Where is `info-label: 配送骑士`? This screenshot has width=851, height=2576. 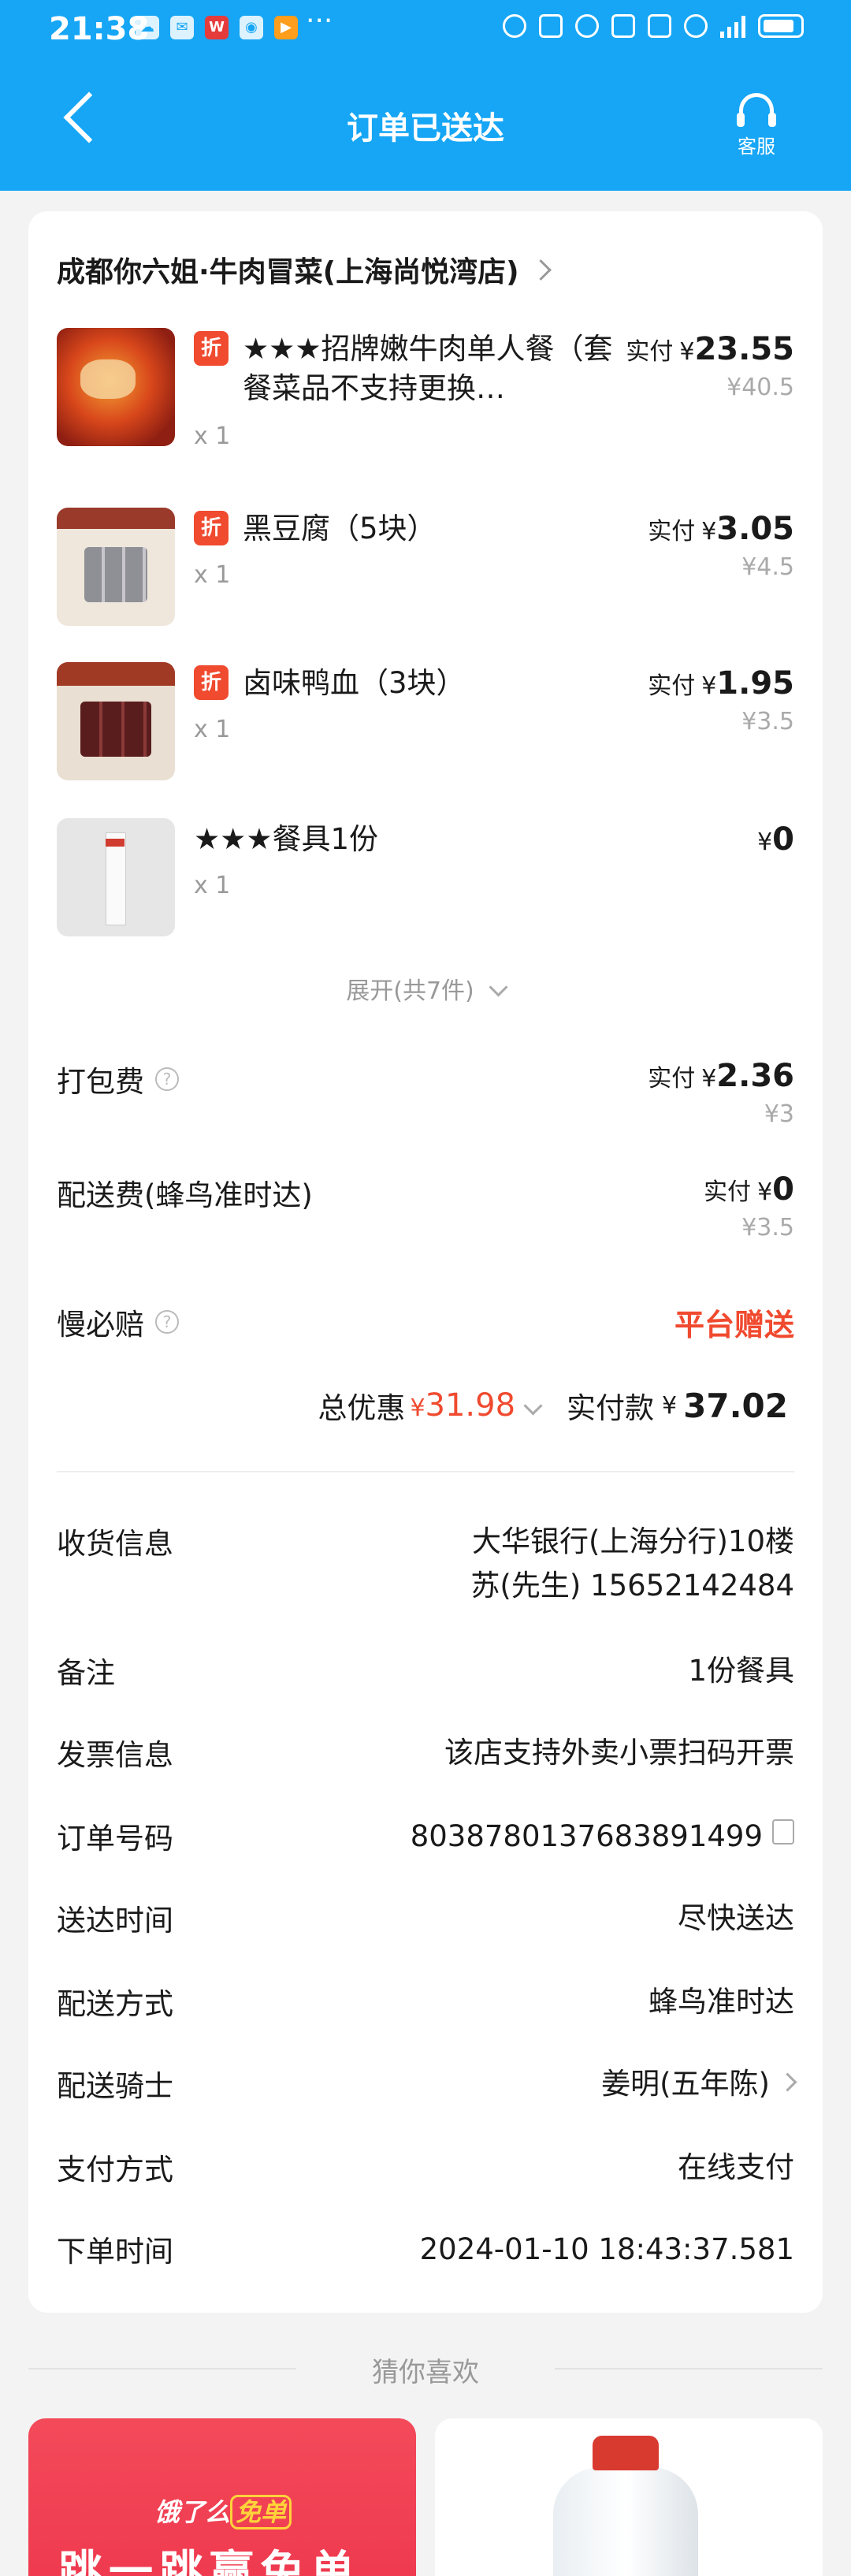
info-label: 配送骑士 is located at coordinates (115, 2086).